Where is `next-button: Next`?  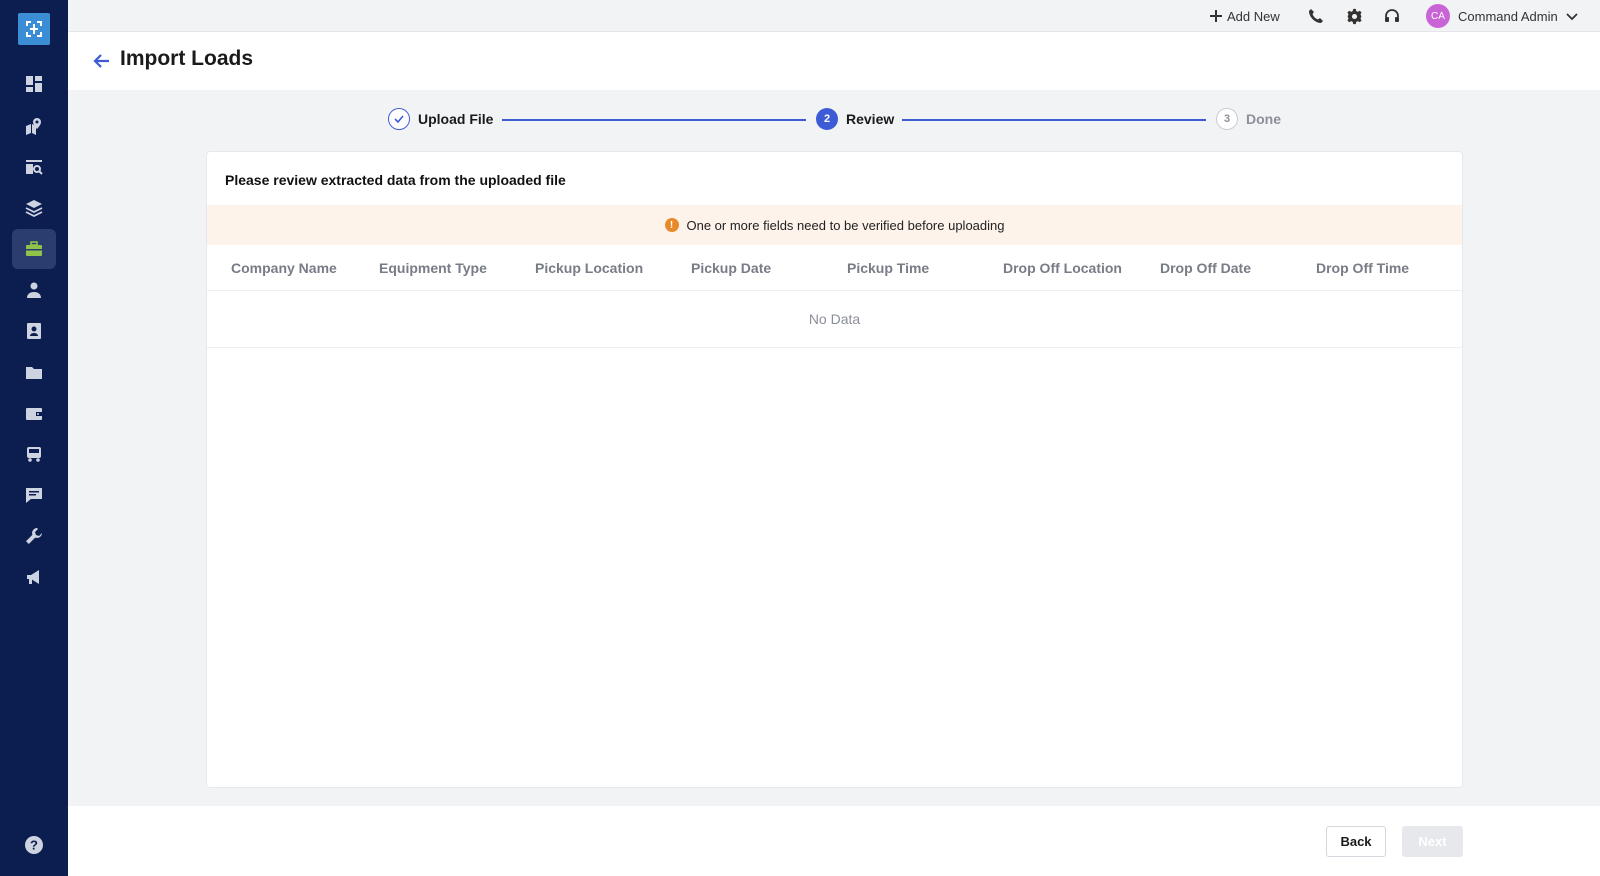 next-button: Next is located at coordinates (1432, 841).